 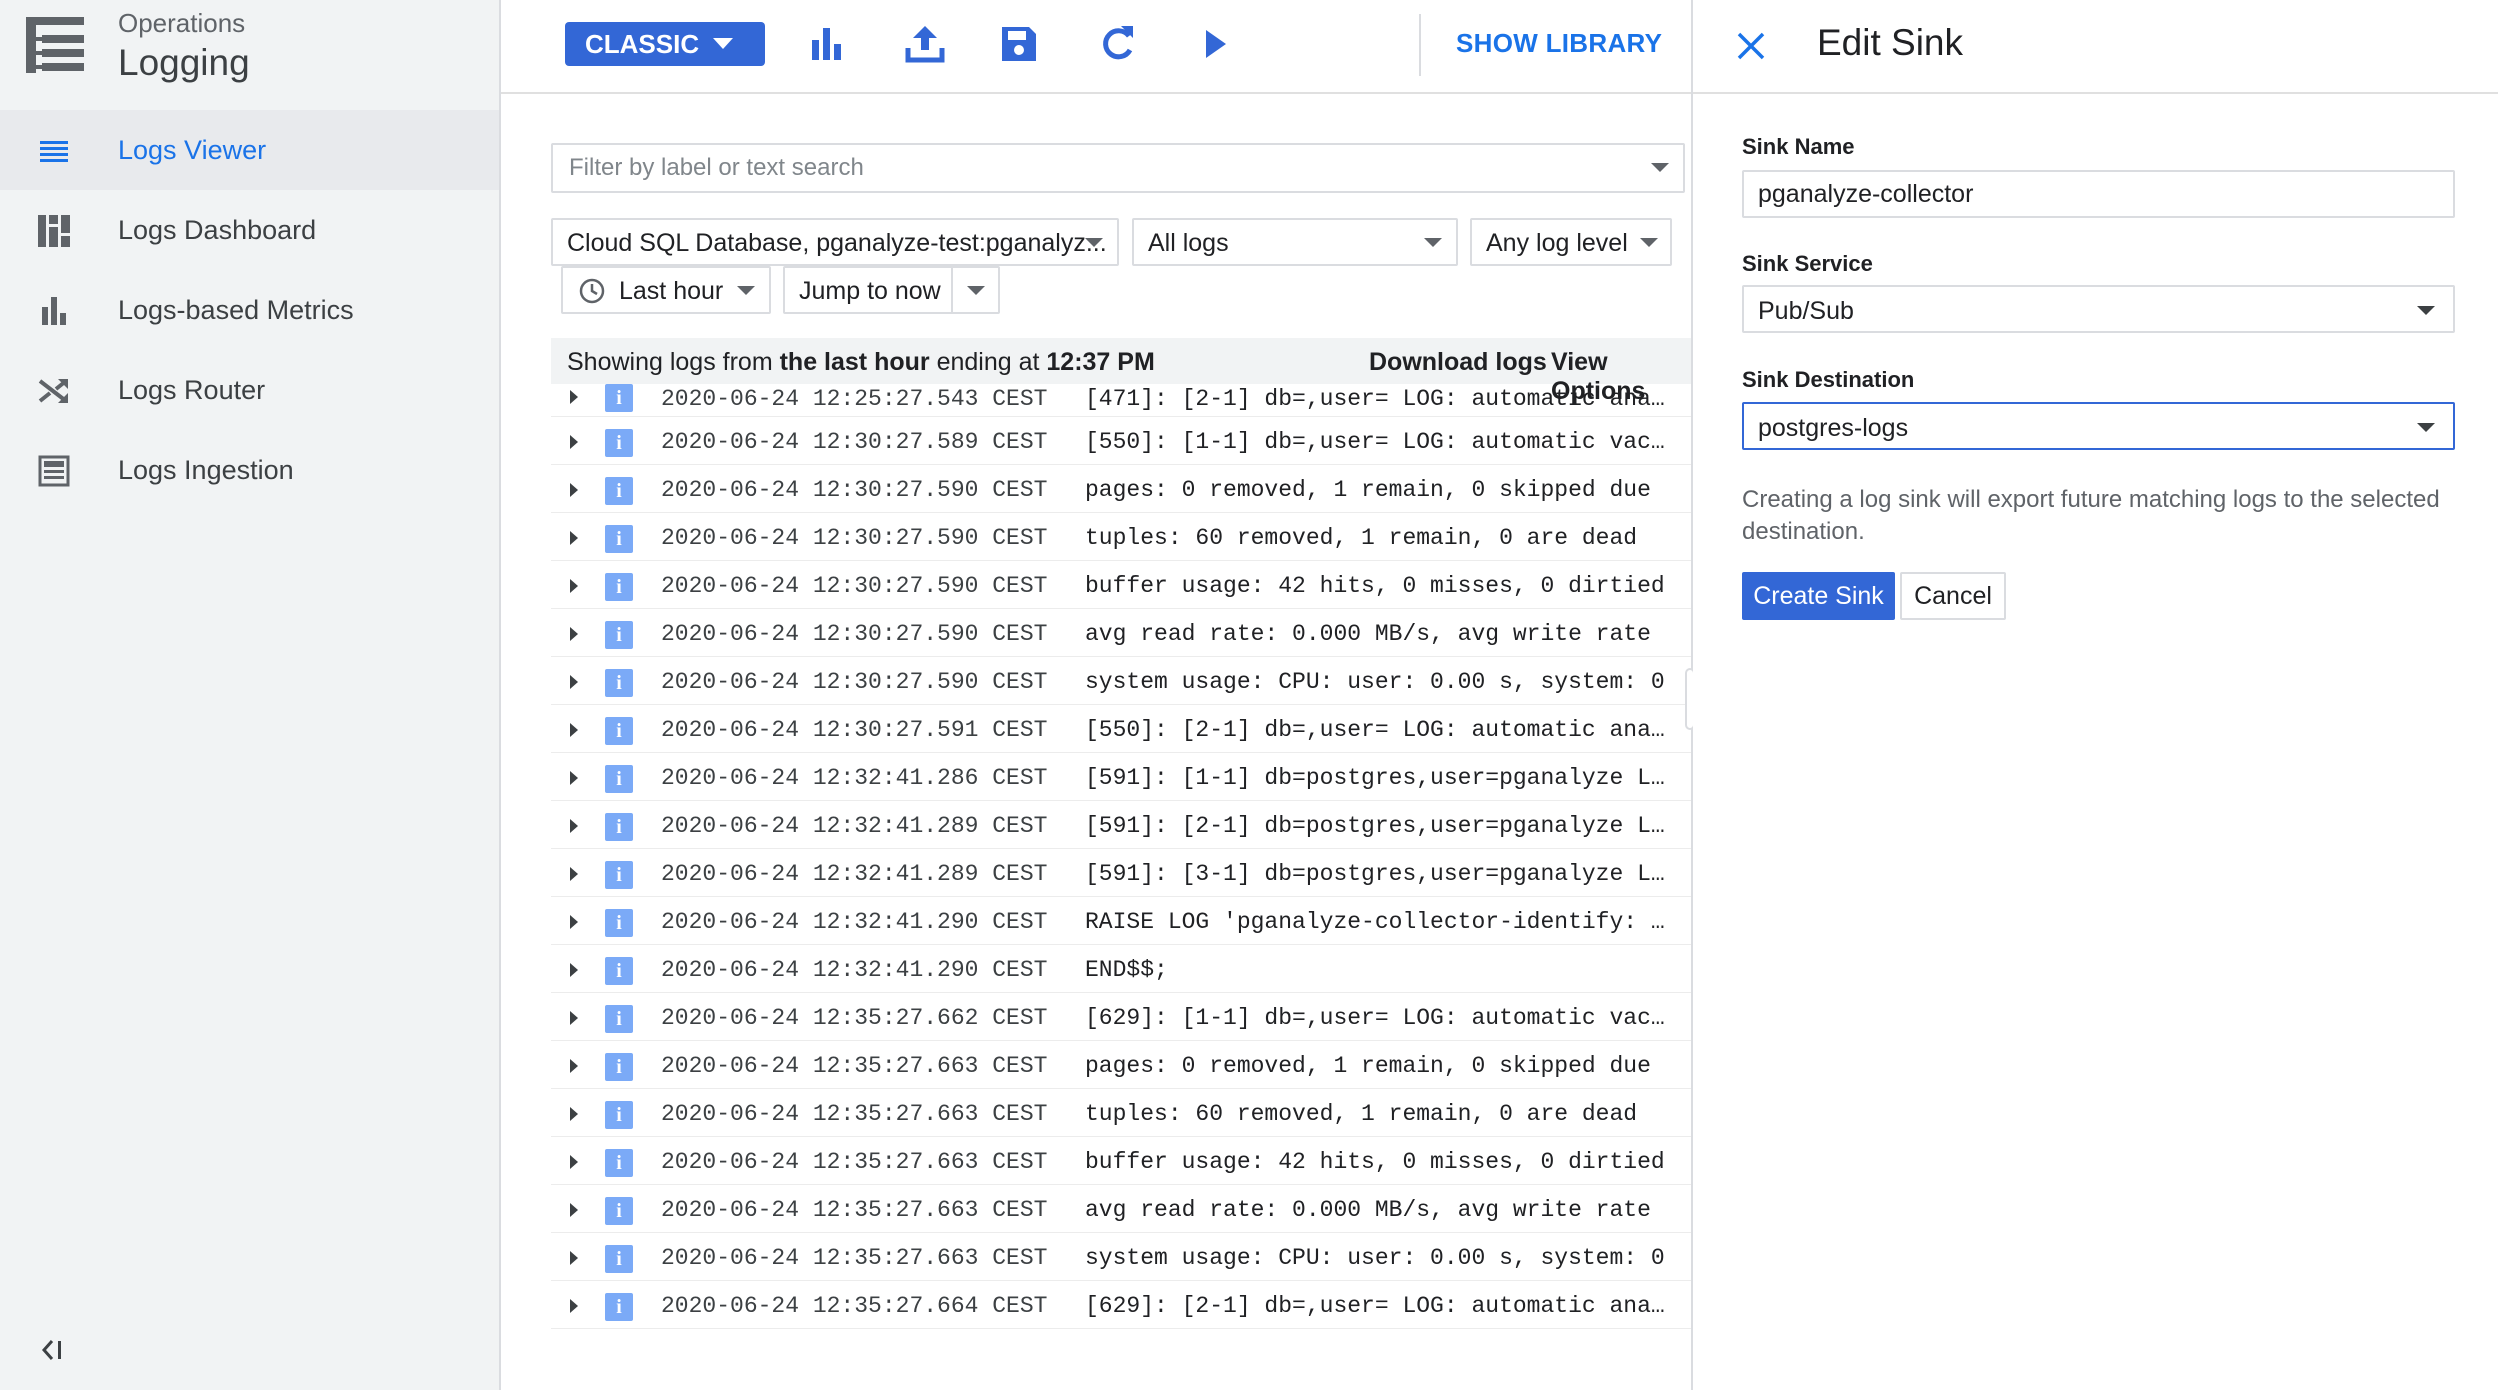 What do you see at coordinates (249, 230) in the screenshot?
I see `nav-item-logs-dashboard: Logs Dashboard` at bounding box center [249, 230].